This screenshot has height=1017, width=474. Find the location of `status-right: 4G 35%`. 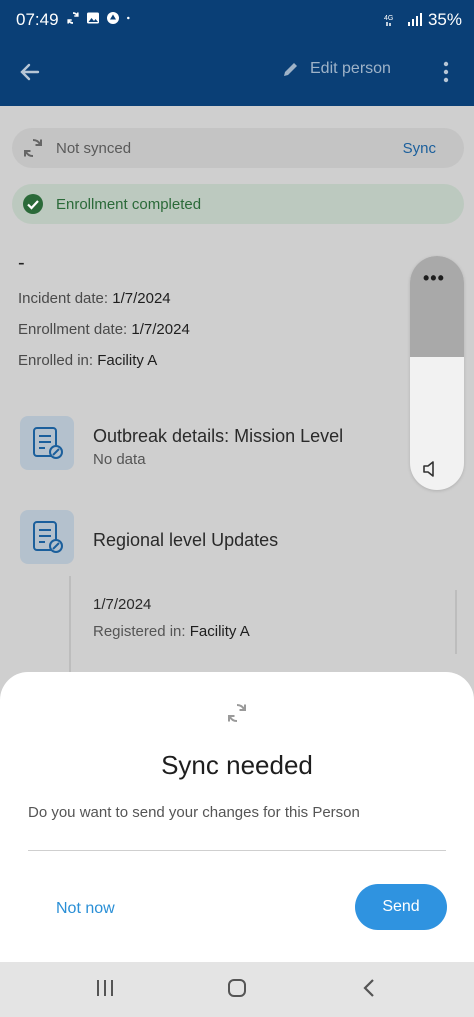

status-right: 4G 35% is located at coordinates (423, 20).